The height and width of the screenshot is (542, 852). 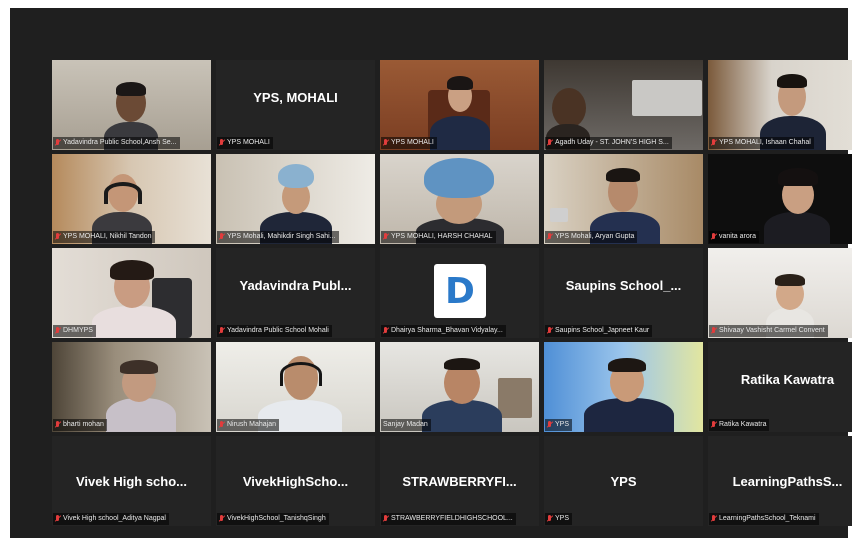 What do you see at coordinates (623, 387) in the screenshot?
I see `participant-tile: YPS` at bounding box center [623, 387].